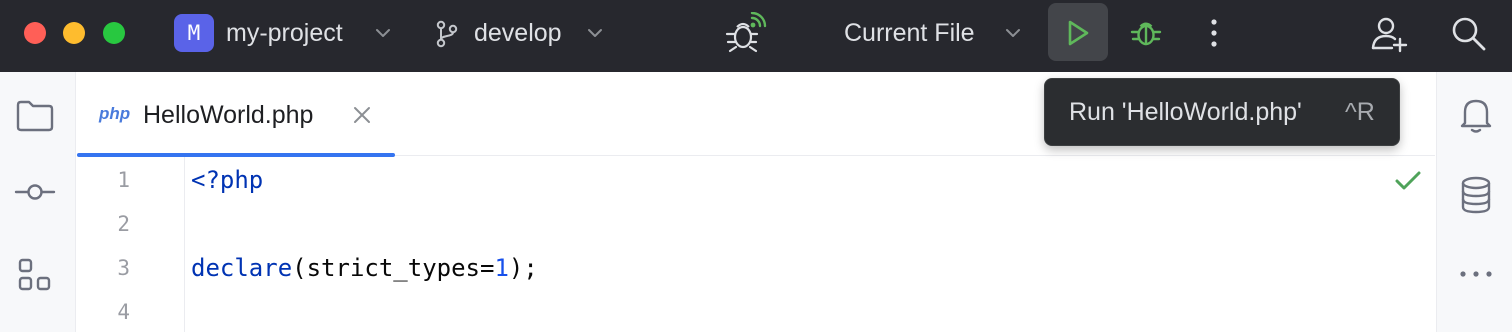 Image resolution: width=1512 pixels, height=332 pixels. Describe the element at coordinates (1476, 274) in the screenshot. I see `more-horizontal-icon` at that location.